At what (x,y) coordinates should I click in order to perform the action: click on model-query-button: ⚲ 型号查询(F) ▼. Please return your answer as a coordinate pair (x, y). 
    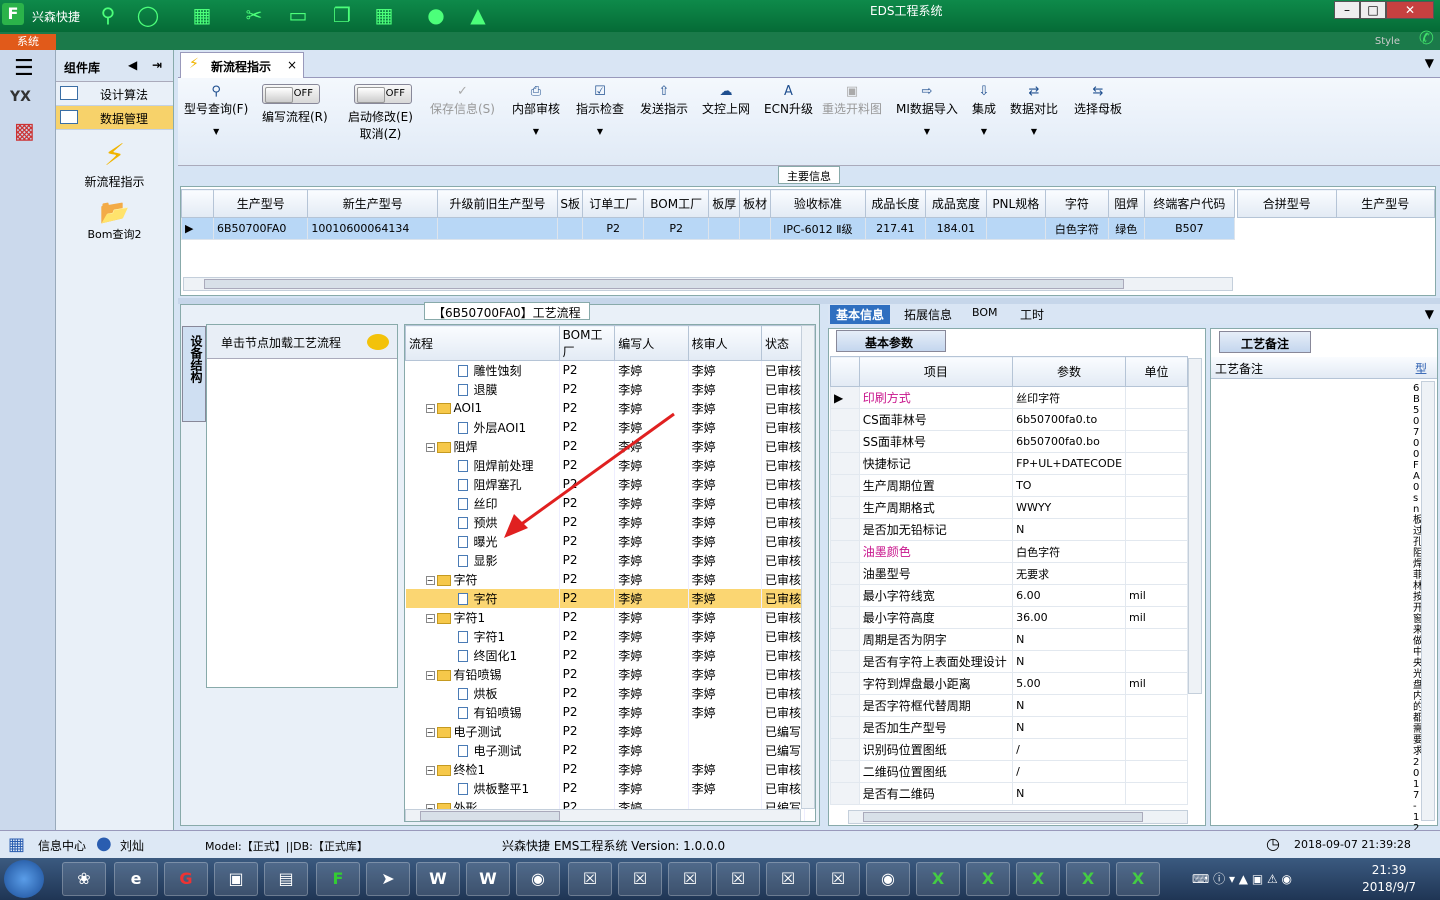
    Looking at the image, I should click on (216, 110).